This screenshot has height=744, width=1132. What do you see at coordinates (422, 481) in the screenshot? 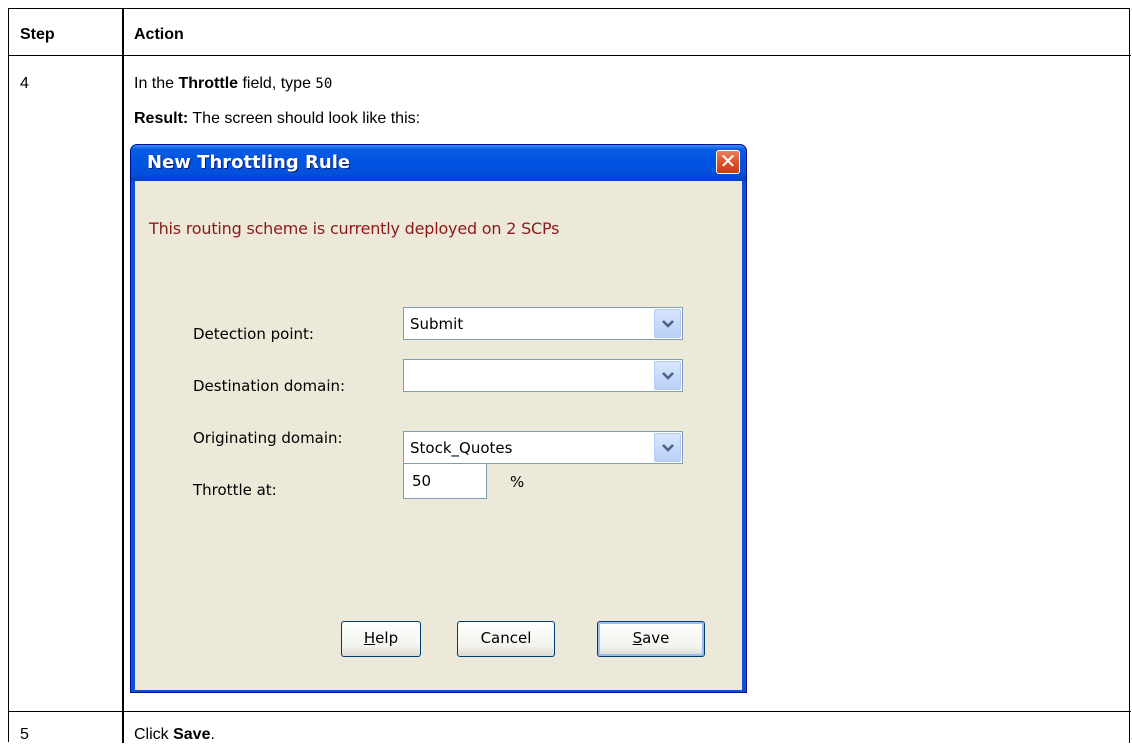
I see `throttle-value: 50` at bounding box center [422, 481].